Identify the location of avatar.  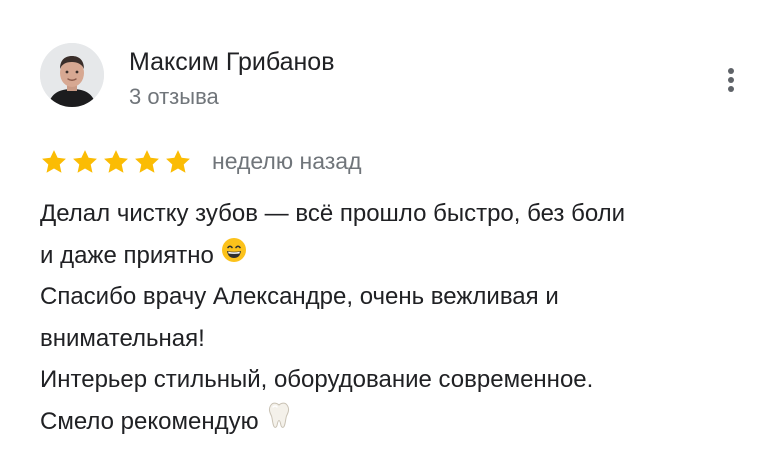
(72, 75).